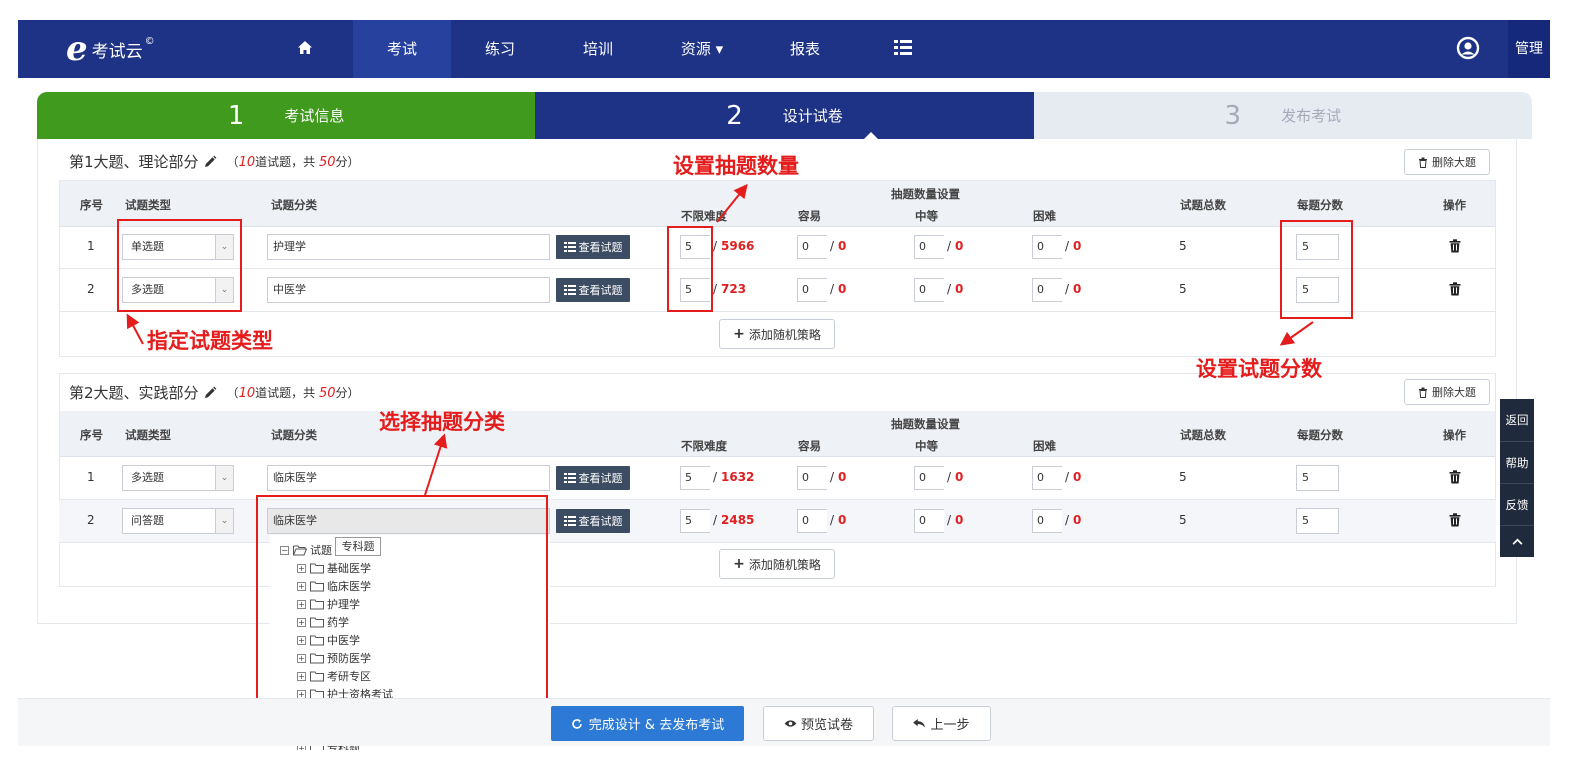 The height and width of the screenshot is (784, 1593). What do you see at coordinates (305, 48) in the screenshot?
I see `home-icon` at bounding box center [305, 48].